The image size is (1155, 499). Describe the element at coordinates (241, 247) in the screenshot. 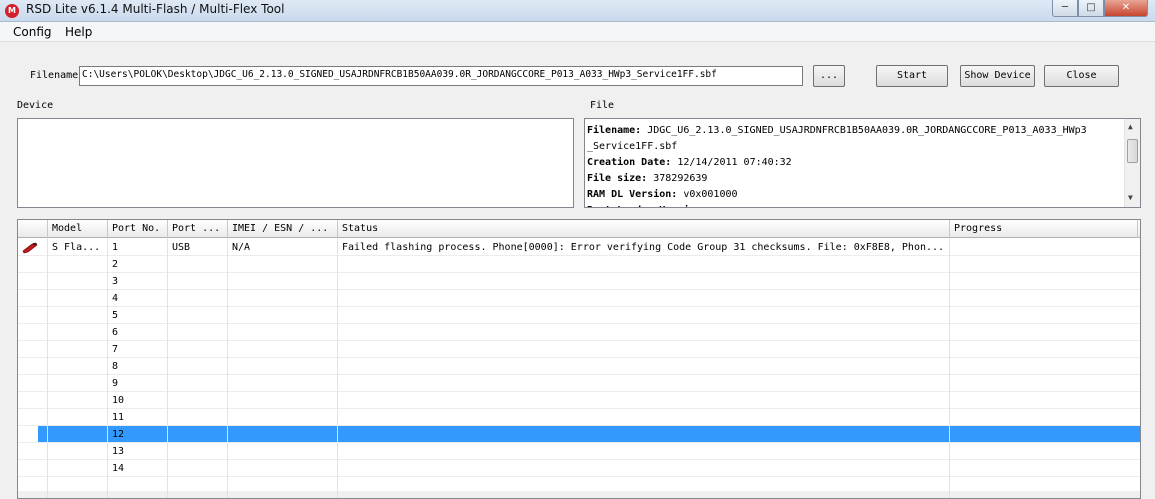

I see `cell-imei: N/A` at that location.